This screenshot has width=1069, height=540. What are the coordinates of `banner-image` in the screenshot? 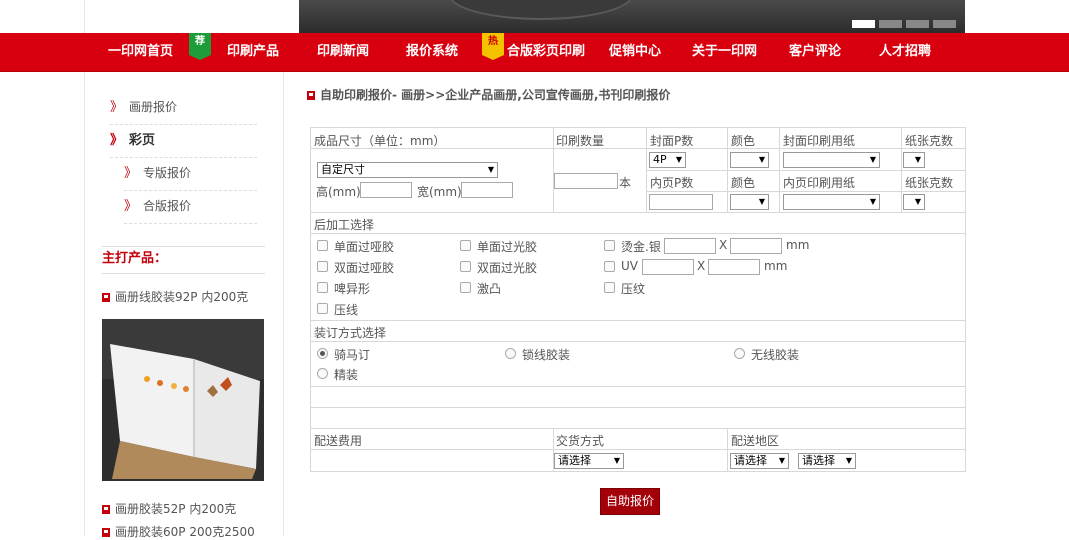 It's located at (541, 10).